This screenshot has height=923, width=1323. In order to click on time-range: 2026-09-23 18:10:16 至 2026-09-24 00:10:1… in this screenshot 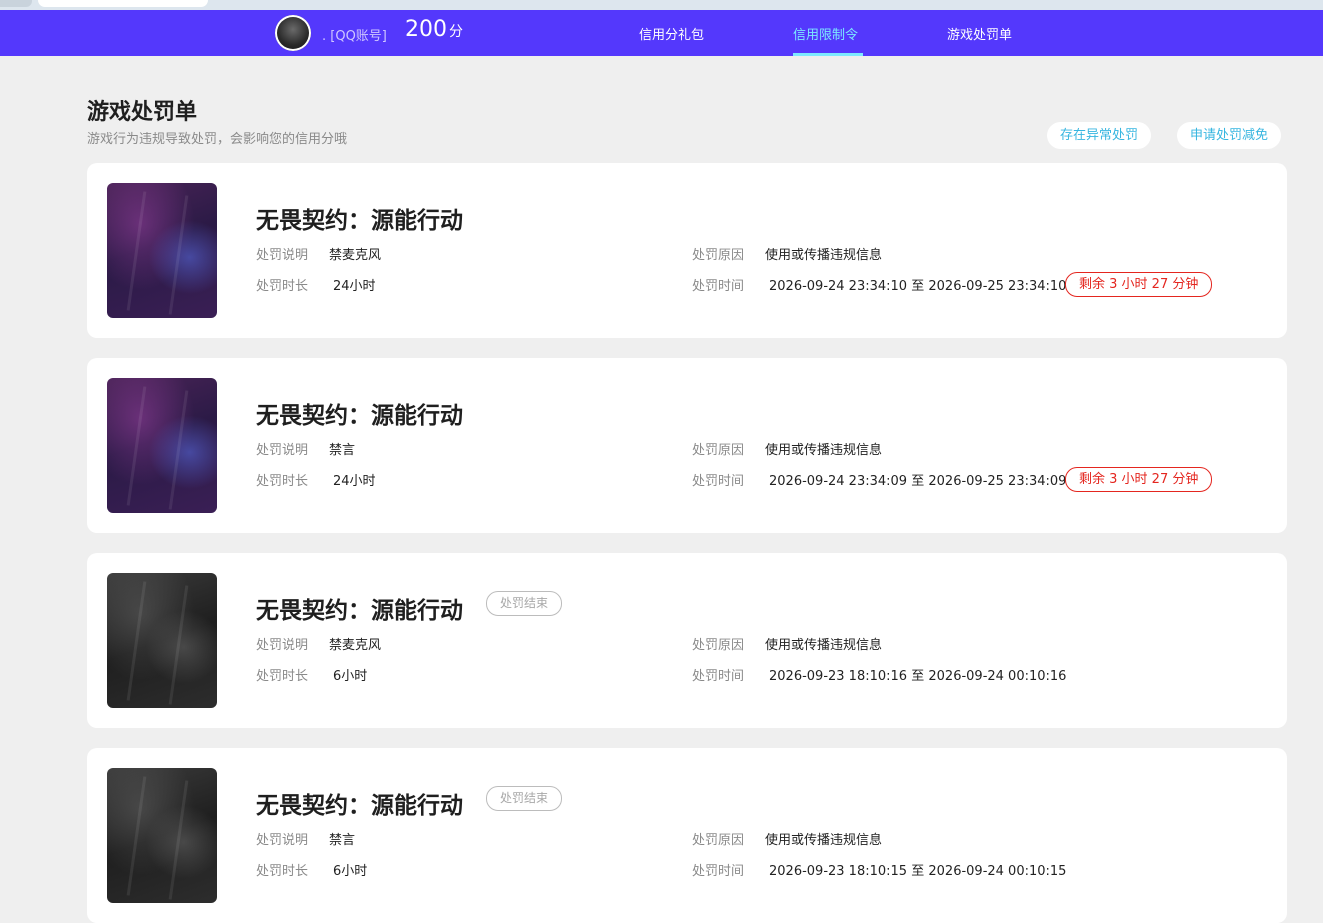, I will do `click(917, 674)`.